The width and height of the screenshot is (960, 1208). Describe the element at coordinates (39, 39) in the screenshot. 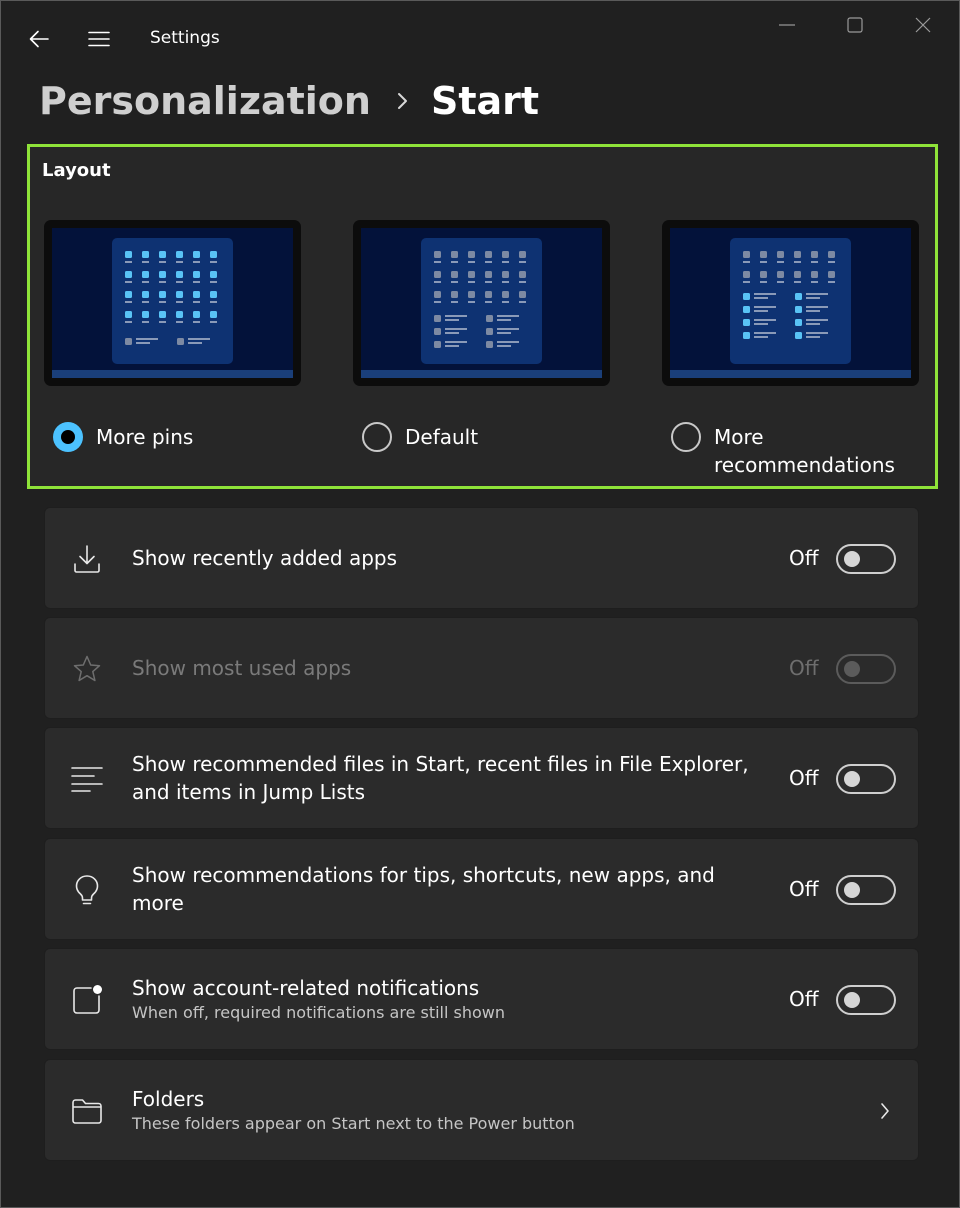

I see `back-button` at that location.